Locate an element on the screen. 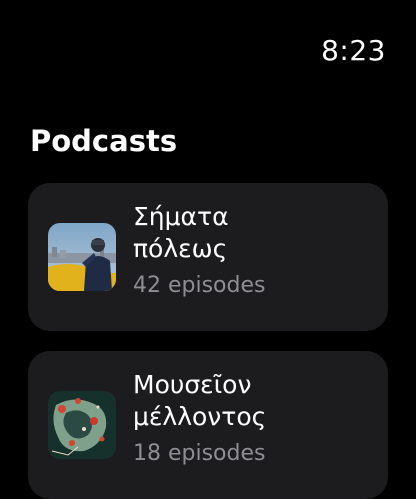 The height and width of the screenshot is (499, 416). podcast-title: πόλεως is located at coordinates (180, 248).